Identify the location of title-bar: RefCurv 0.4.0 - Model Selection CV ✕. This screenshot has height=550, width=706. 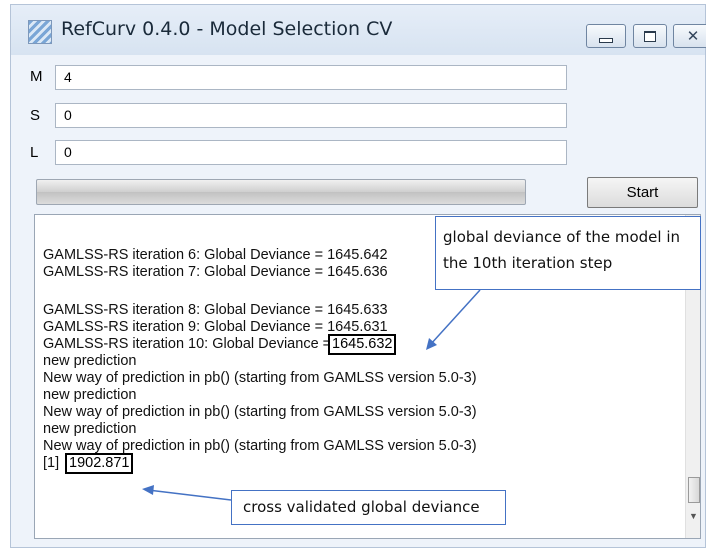
(358, 30).